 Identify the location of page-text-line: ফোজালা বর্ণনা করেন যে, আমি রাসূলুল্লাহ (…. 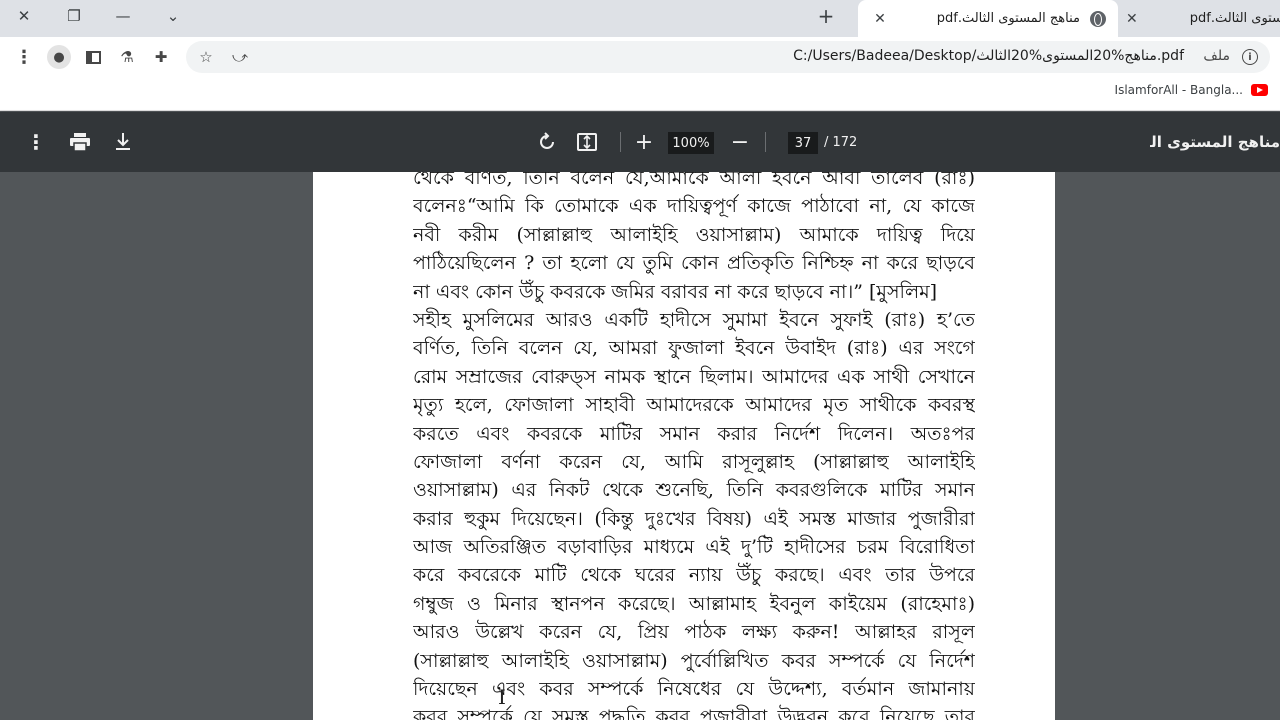
(694, 461).